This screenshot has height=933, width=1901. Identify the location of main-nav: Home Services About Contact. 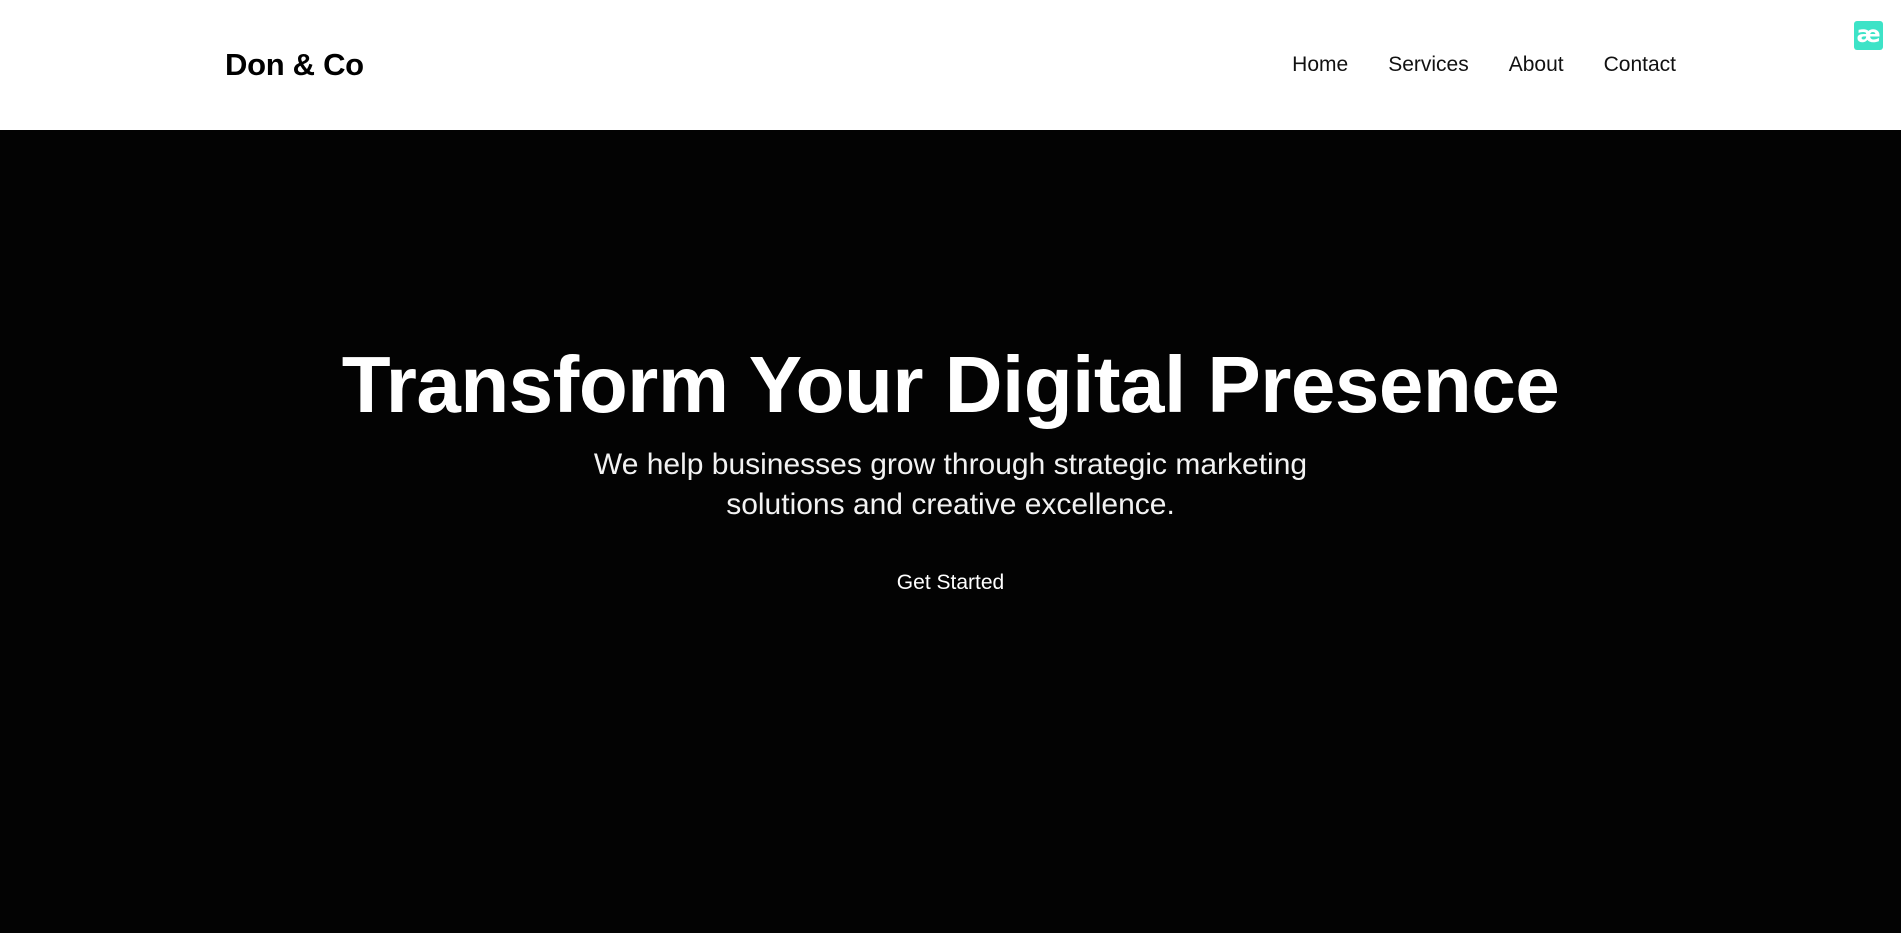
(1484, 65).